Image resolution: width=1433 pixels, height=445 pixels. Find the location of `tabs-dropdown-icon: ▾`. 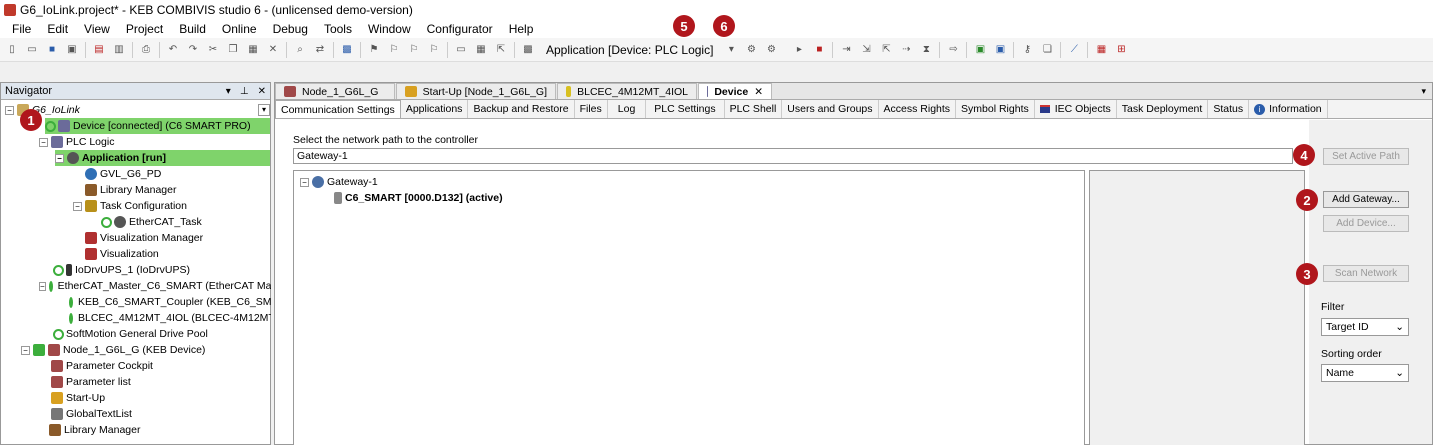

tabs-dropdown-icon: ▾ is located at coordinates (1423, 91).